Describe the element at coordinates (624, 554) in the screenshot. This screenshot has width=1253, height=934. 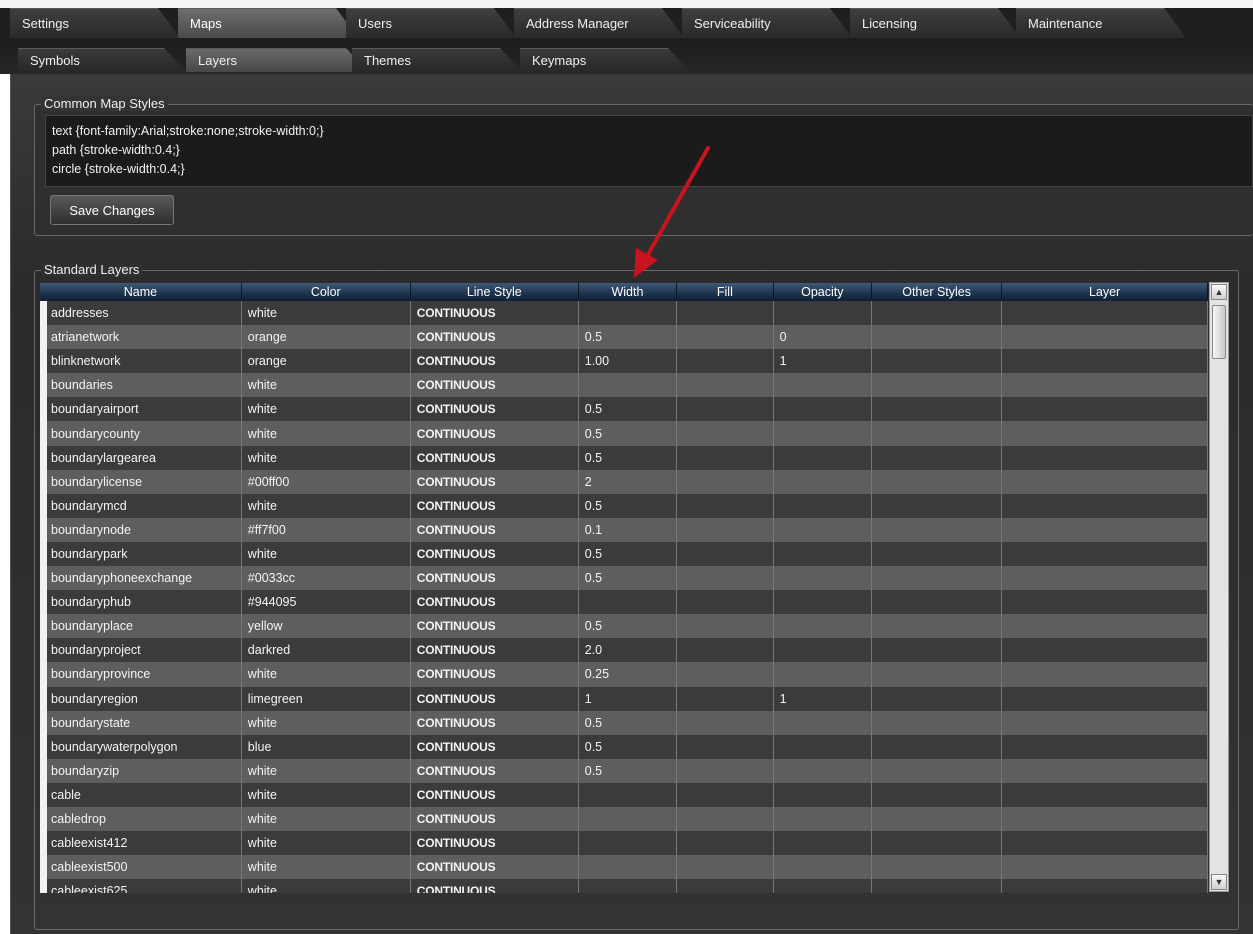
I see `table-row: boundarypark white CONTINUOUS 0.5` at that location.